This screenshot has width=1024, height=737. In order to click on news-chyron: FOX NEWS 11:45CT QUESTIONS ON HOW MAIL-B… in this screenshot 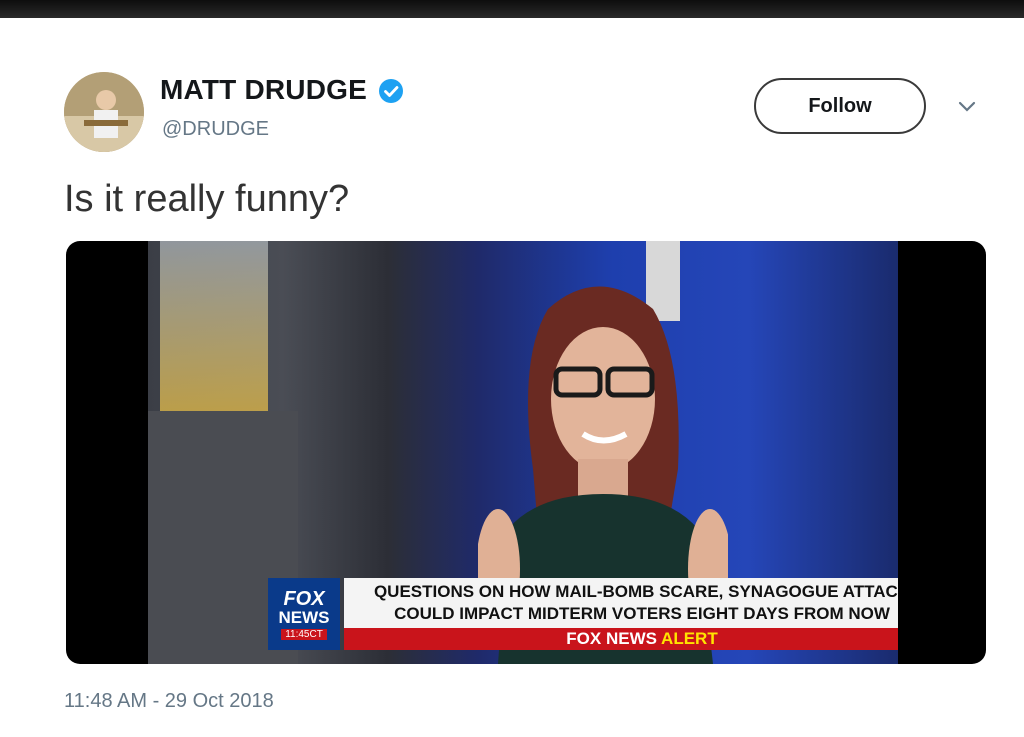, I will do `click(583, 614)`.